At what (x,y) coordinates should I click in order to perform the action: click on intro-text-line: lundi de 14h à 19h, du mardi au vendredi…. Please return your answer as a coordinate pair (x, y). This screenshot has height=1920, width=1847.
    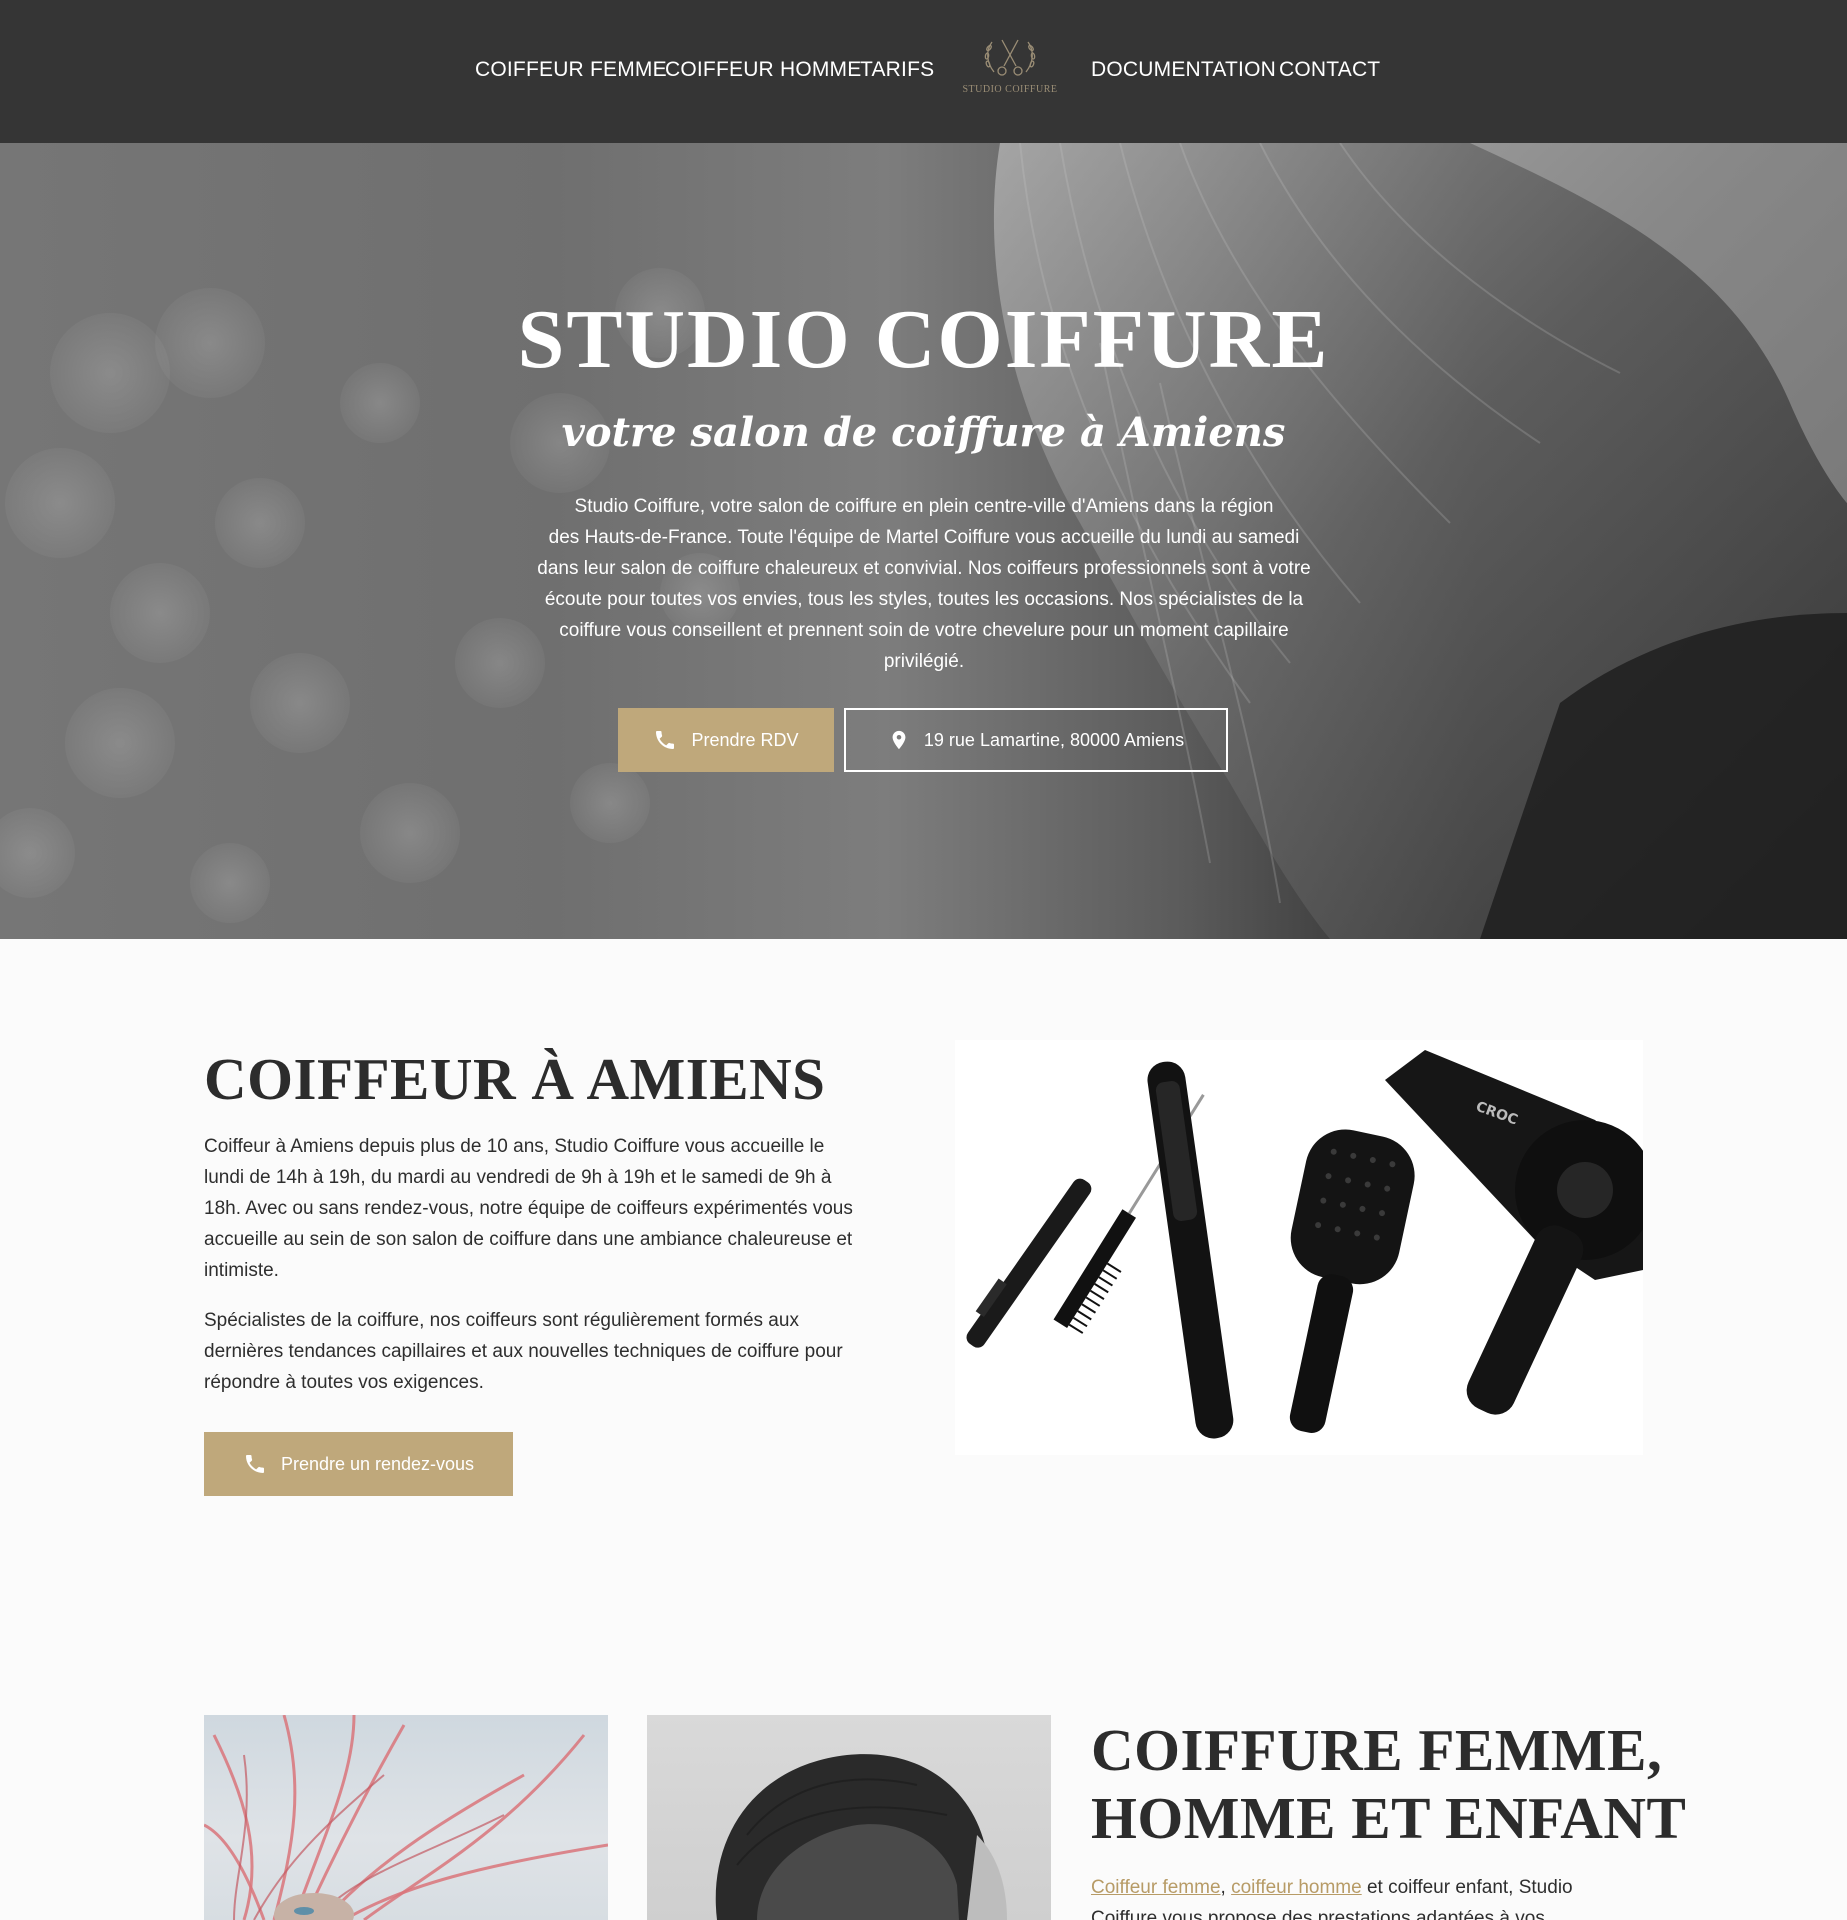
    Looking at the image, I should click on (518, 1177).